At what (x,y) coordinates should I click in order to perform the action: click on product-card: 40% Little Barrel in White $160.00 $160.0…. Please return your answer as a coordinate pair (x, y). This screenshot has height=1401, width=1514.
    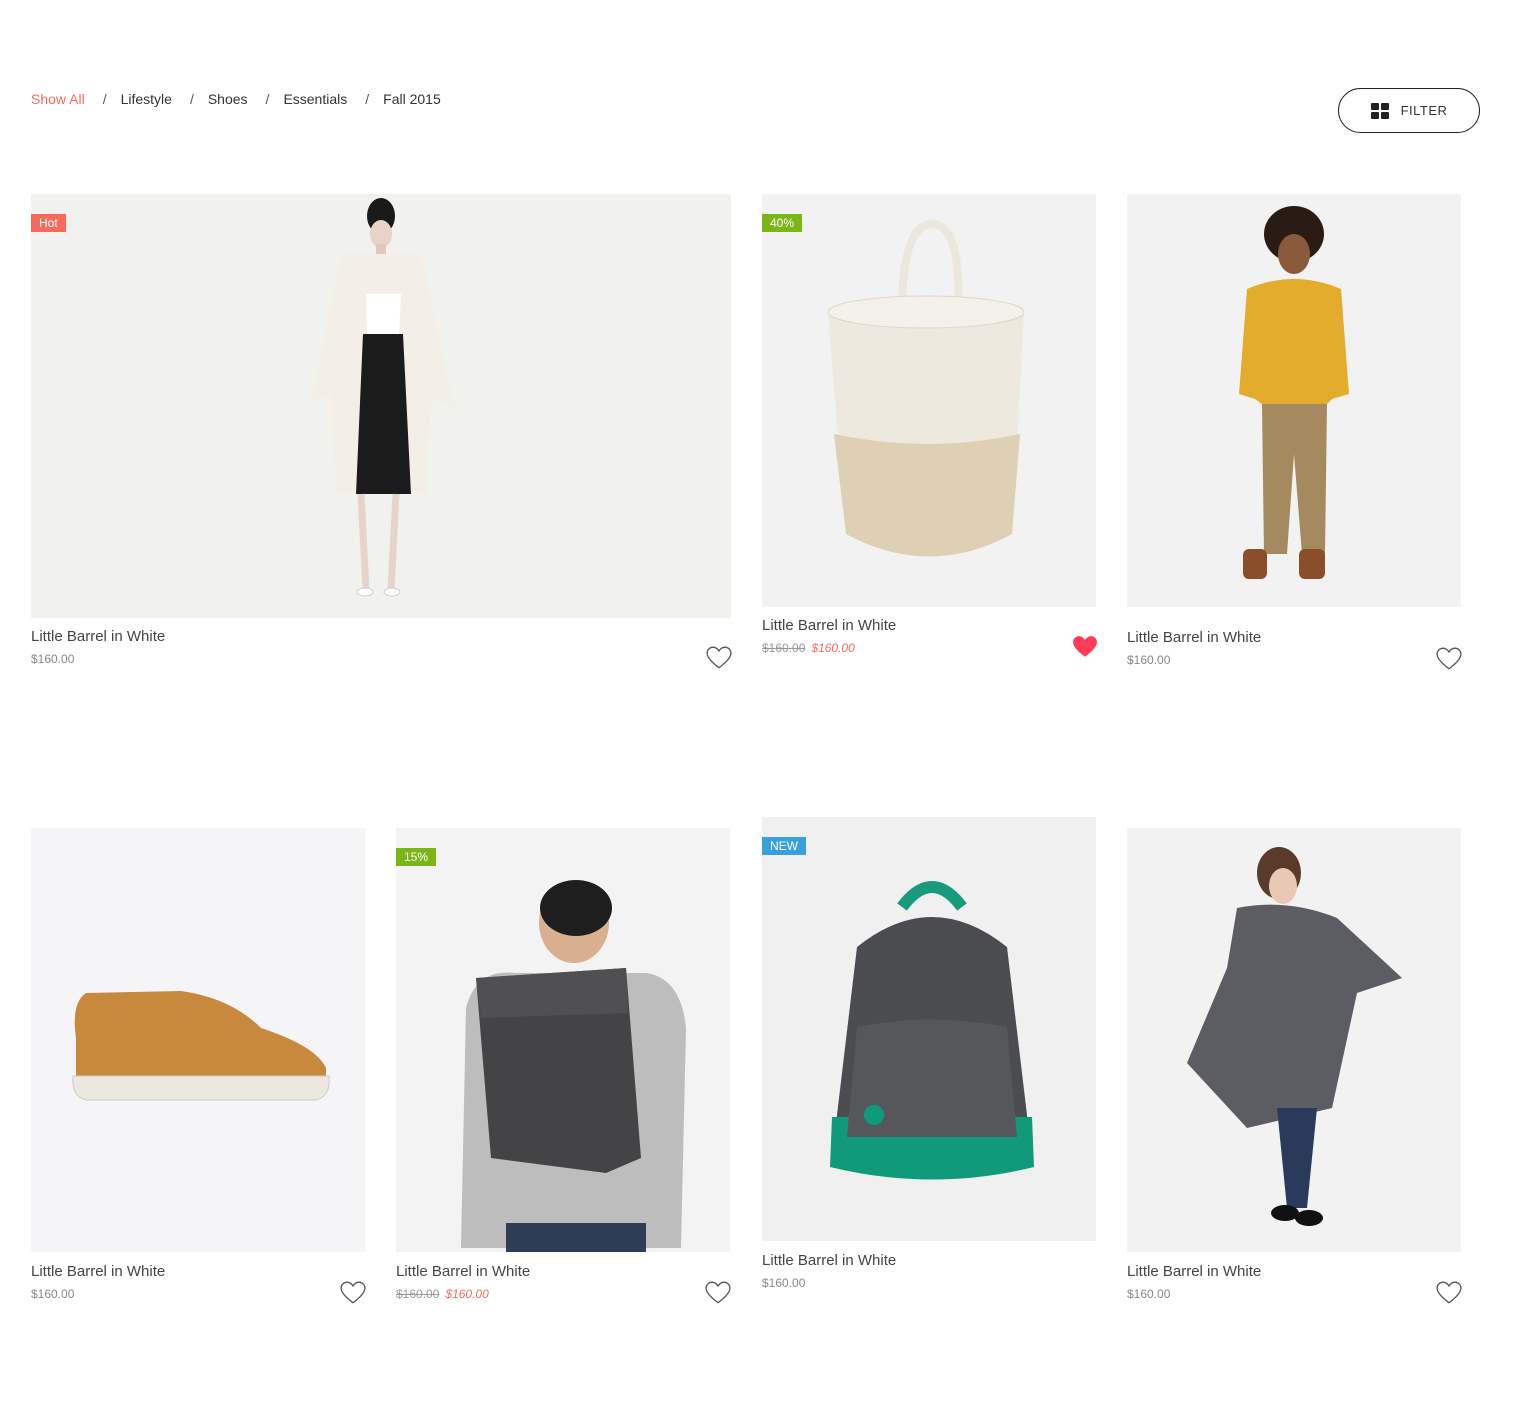
    Looking at the image, I should click on (930, 429).